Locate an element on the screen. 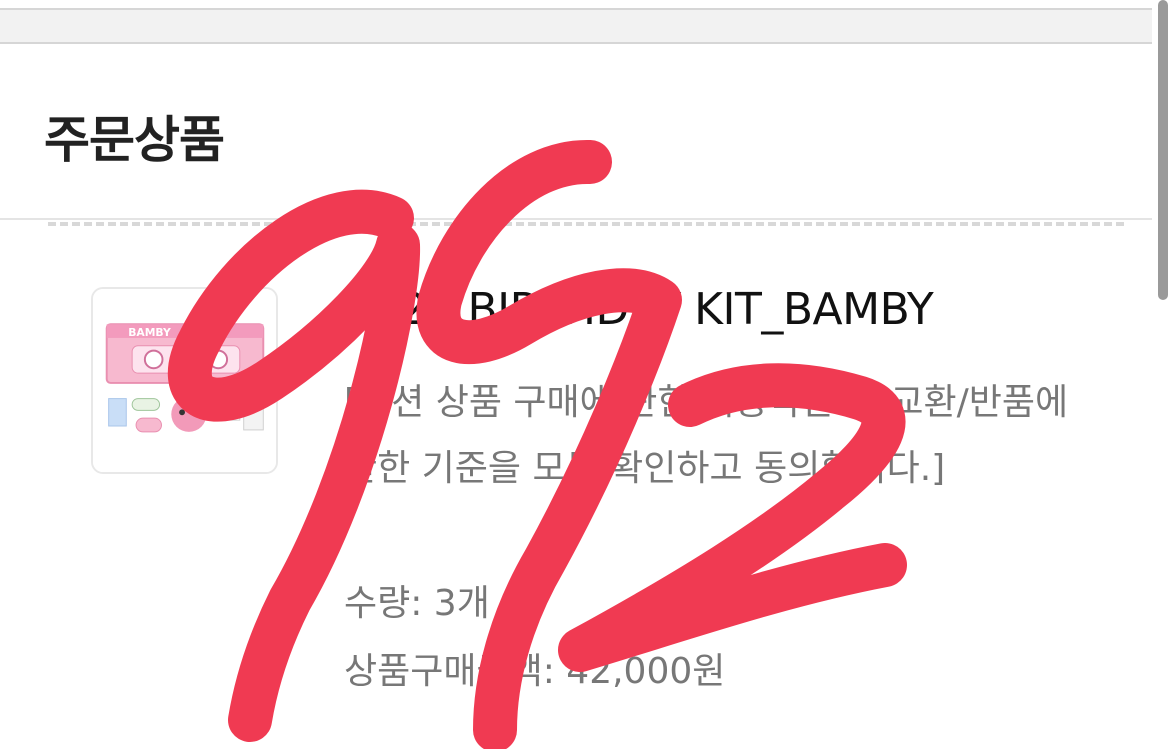  product-thumbnail: BAMBY is located at coordinates (184, 380).